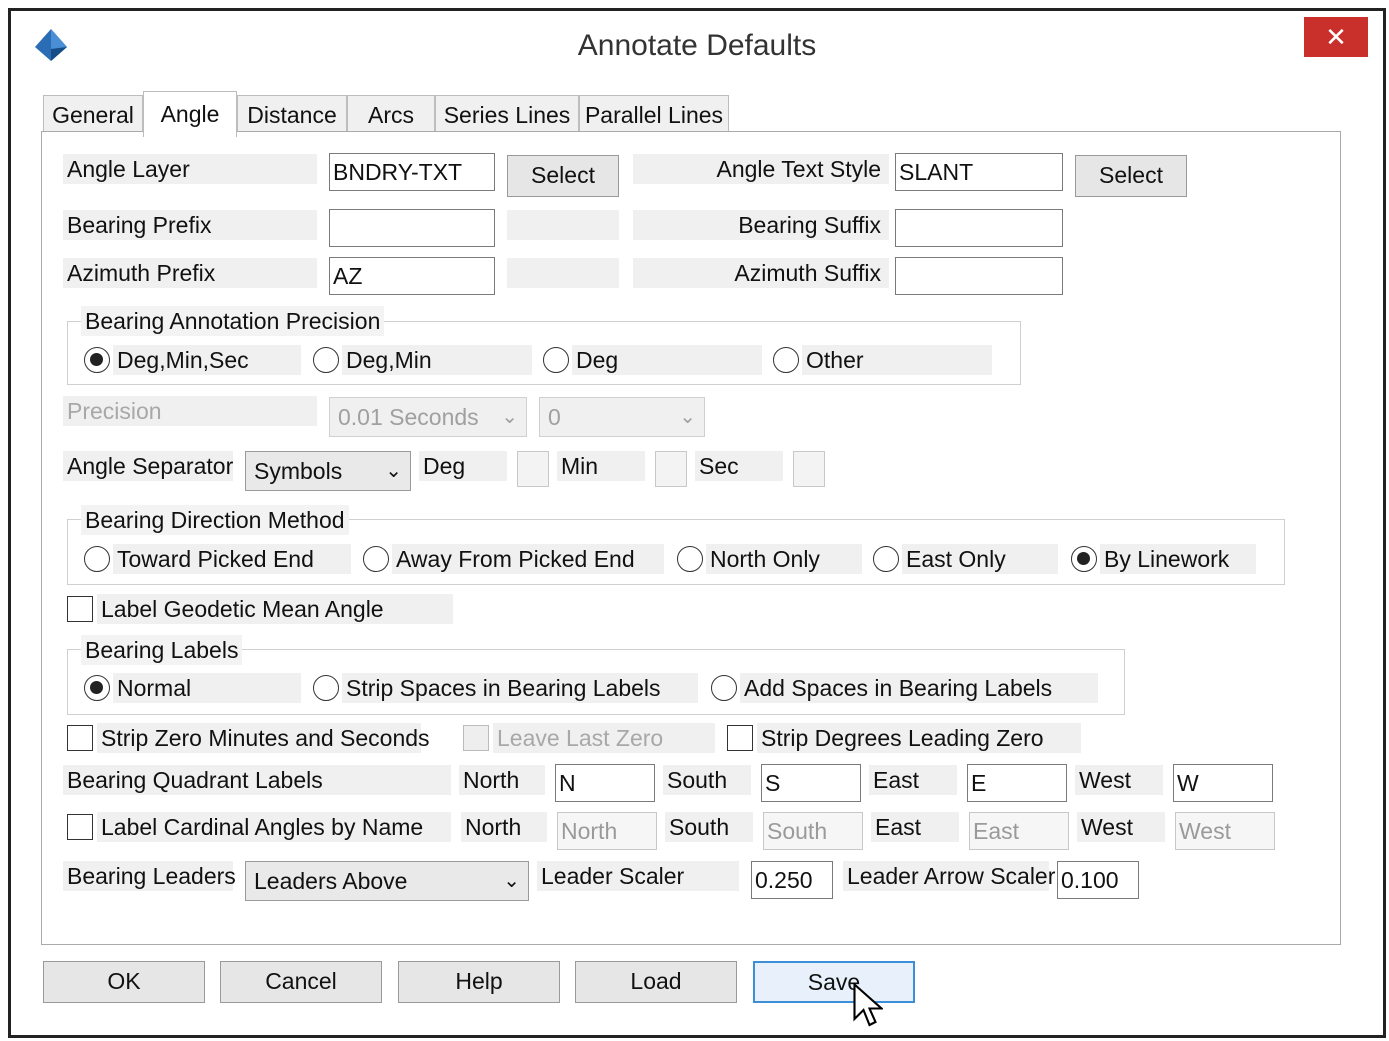  I want to click on bearing-prefix-input, so click(412, 228).